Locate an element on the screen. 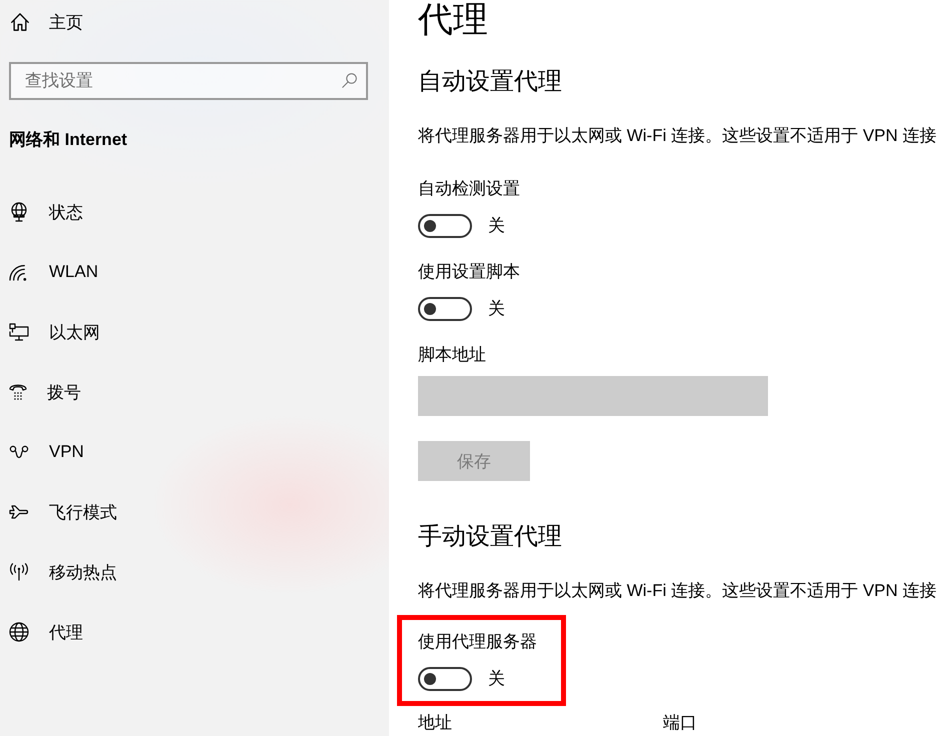  search-field: 查找设置 is located at coordinates (188, 81).